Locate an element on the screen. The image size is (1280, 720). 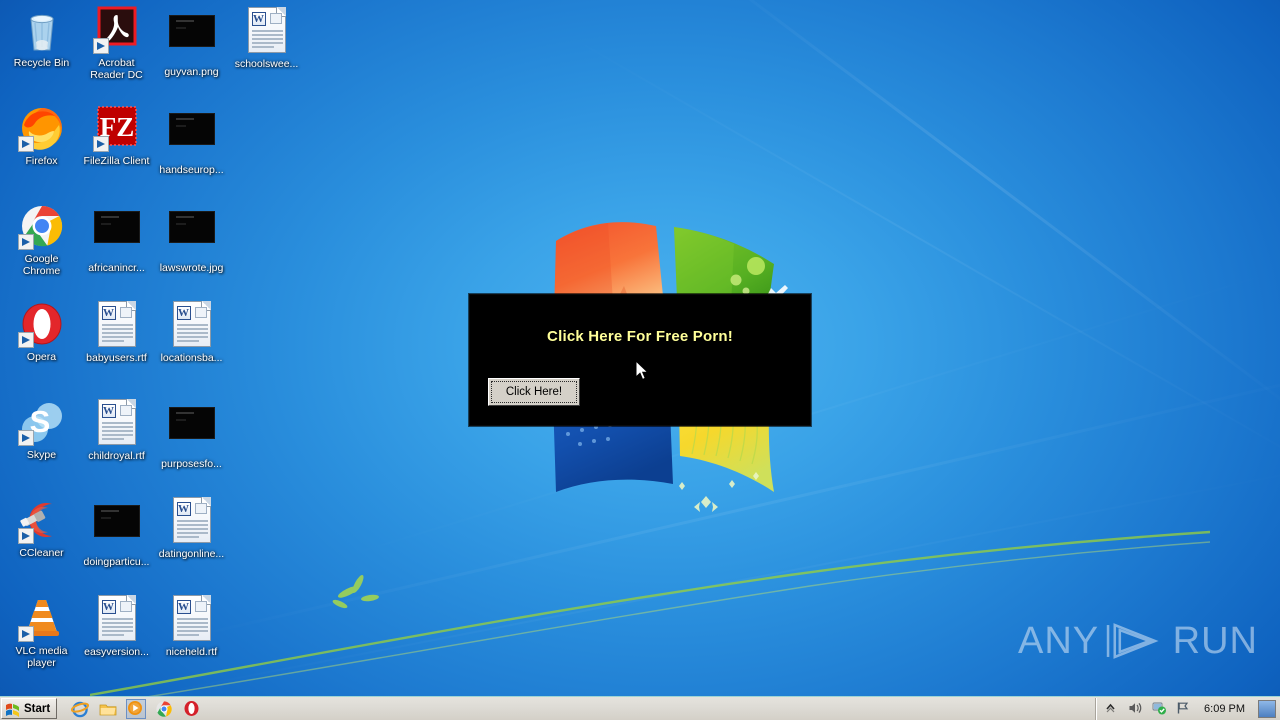
desktop-icon-label: Firefox is located at coordinates (41, 161).